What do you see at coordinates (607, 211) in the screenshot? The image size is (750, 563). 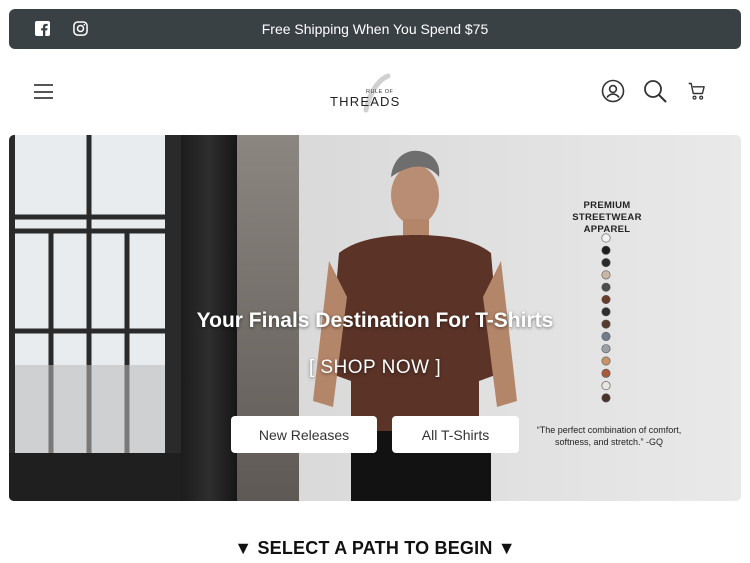 I see `premium-streetwear-line: PREMIUM STREETWEAR` at bounding box center [607, 211].